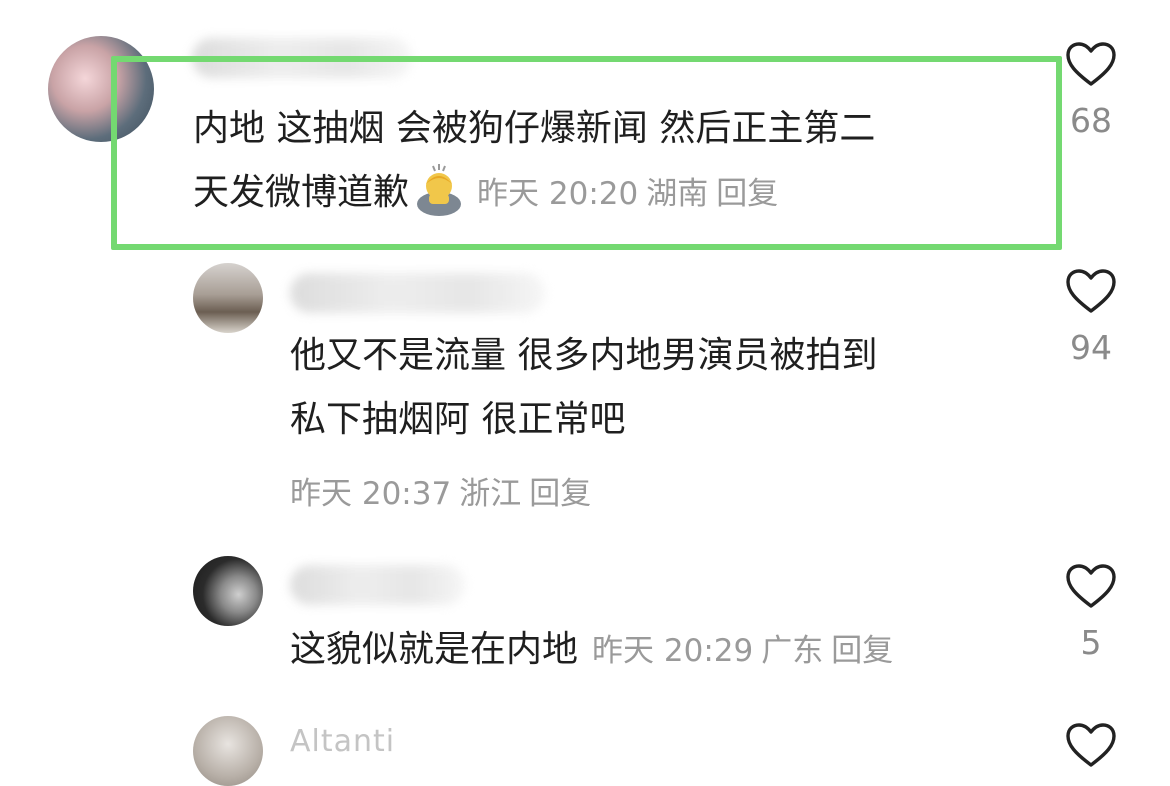 The image size is (1170, 786). I want to click on like-button, so click(1091, 745).